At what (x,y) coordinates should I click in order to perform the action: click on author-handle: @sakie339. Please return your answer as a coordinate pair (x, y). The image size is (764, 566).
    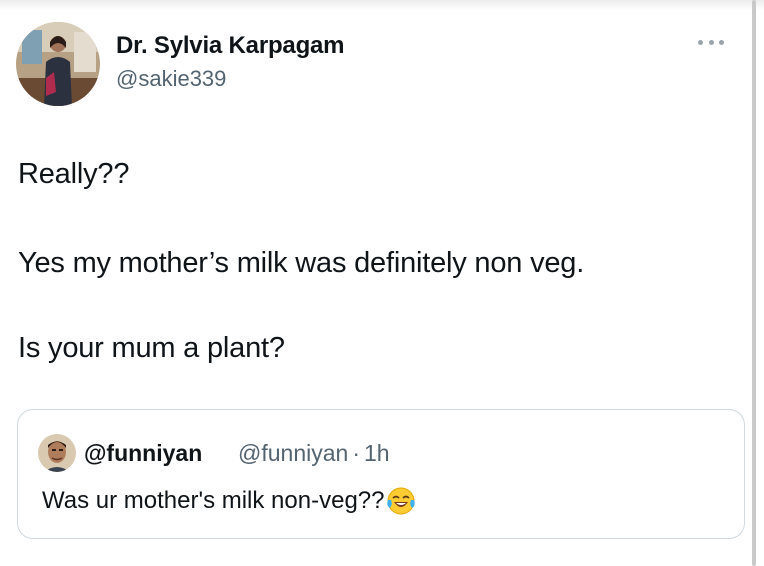
    Looking at the image, I should click on (171, 79).